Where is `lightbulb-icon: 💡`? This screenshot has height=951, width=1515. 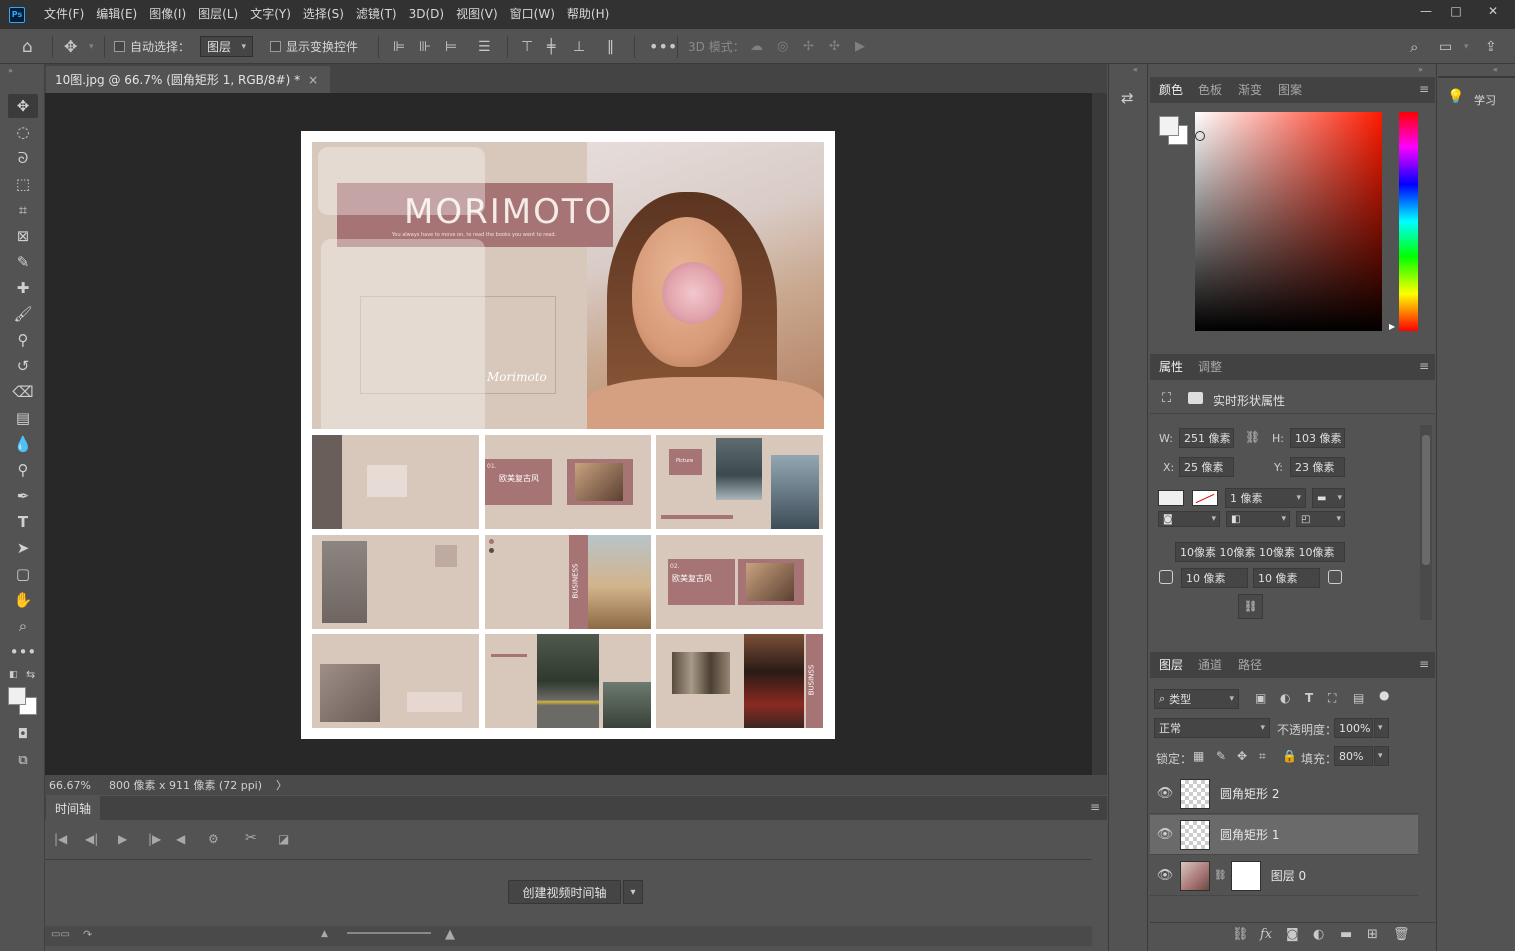 lightbulb-icon: 💡 is located at coordinates (1455, 97).